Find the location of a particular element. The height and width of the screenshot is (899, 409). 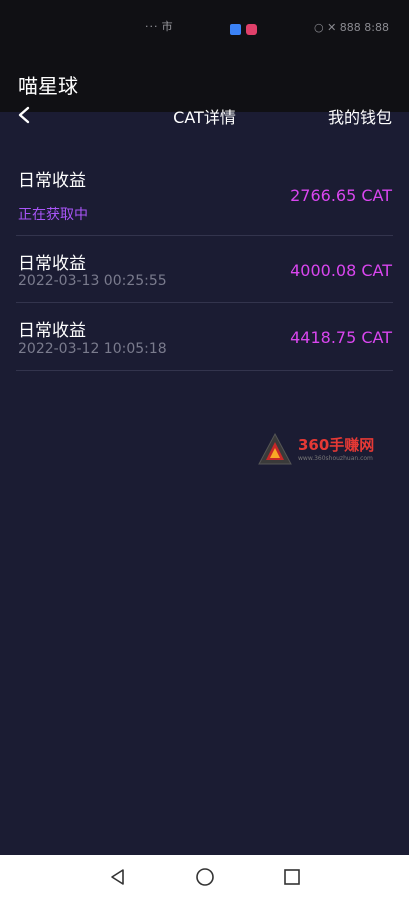

record-row: 日常收益 2022-03-12 10:05:18 4418.75 CAT is located at coordinates (204, 336).